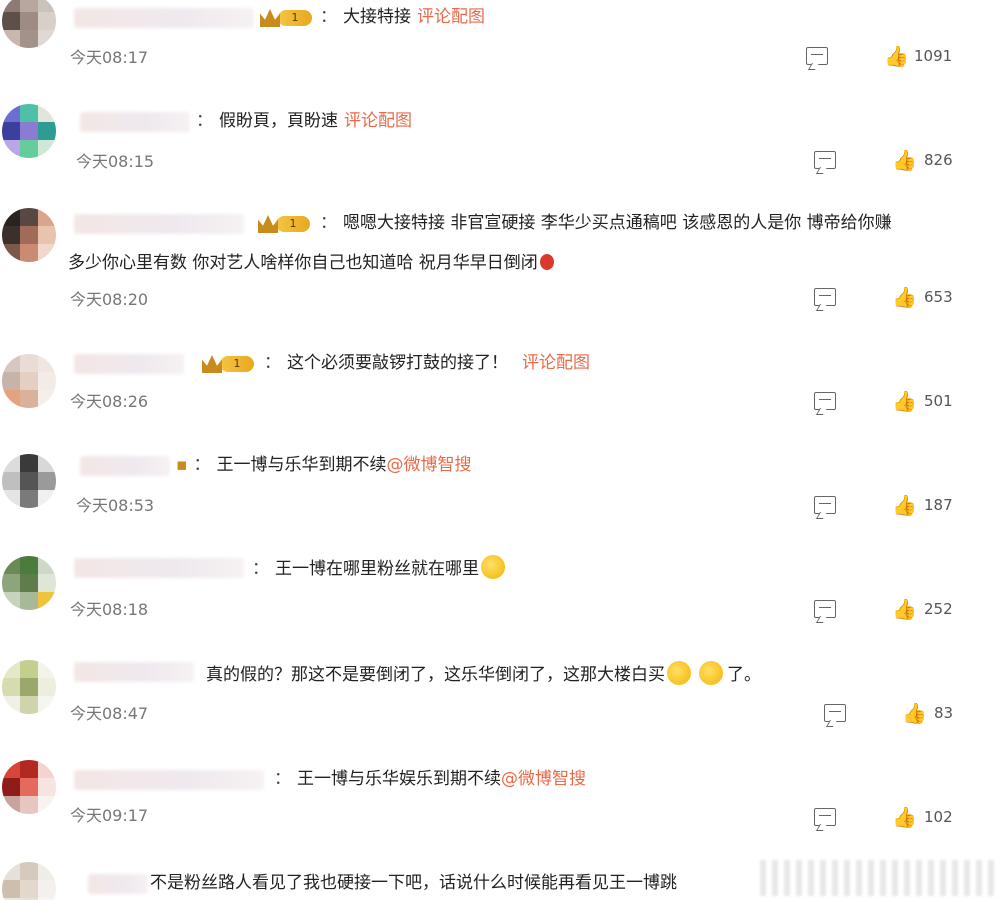  I want to click on comment-text: ：这个必须要敲锣打鼓的接了！ 评论配图, so click(427, 363).